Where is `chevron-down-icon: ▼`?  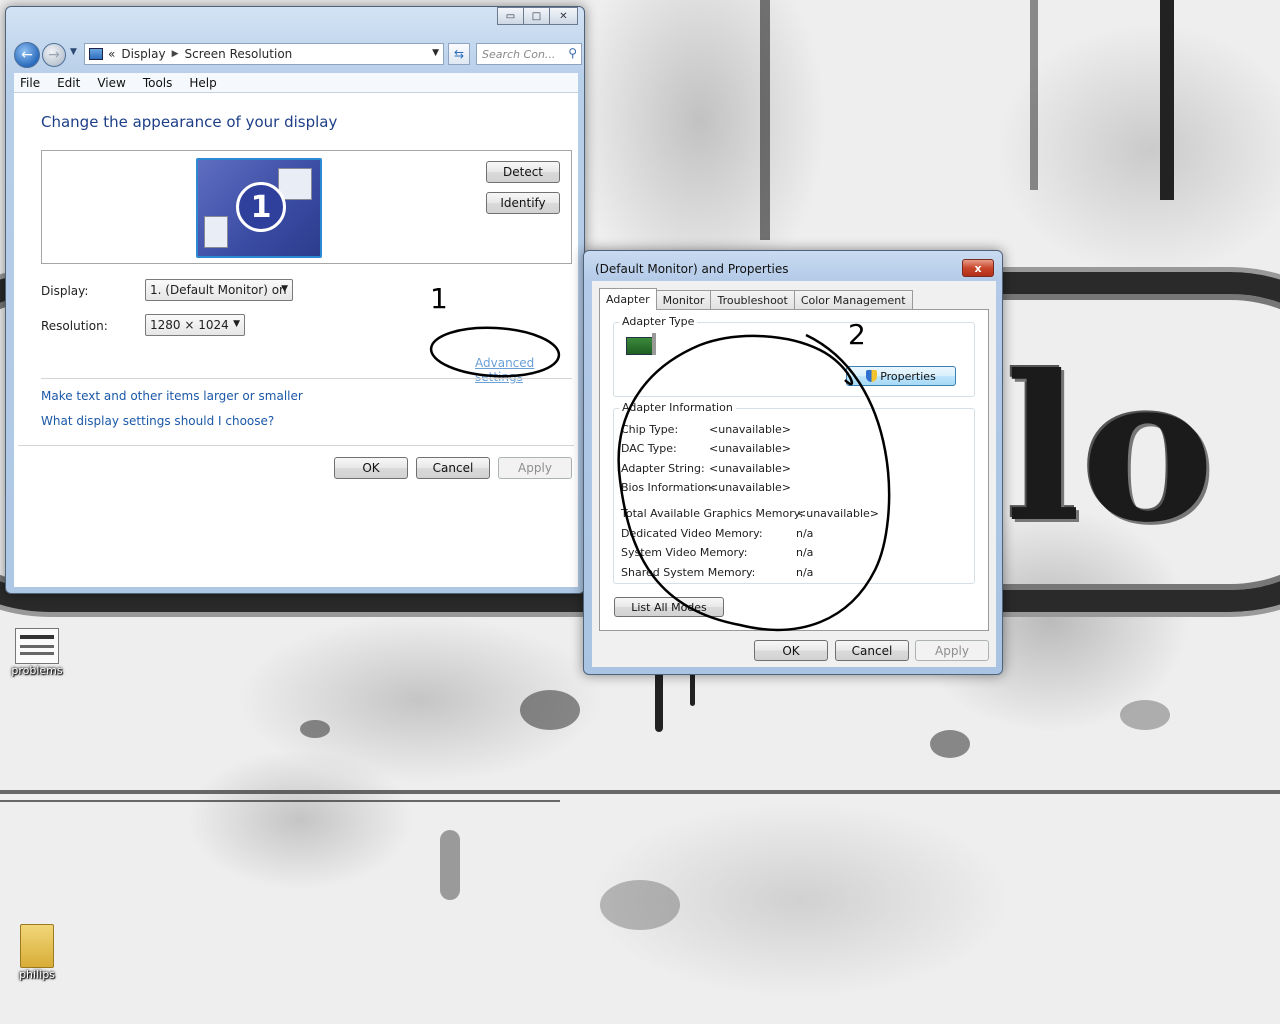
chevron-down-icon: ▼ is located at coordinates (284, 289).